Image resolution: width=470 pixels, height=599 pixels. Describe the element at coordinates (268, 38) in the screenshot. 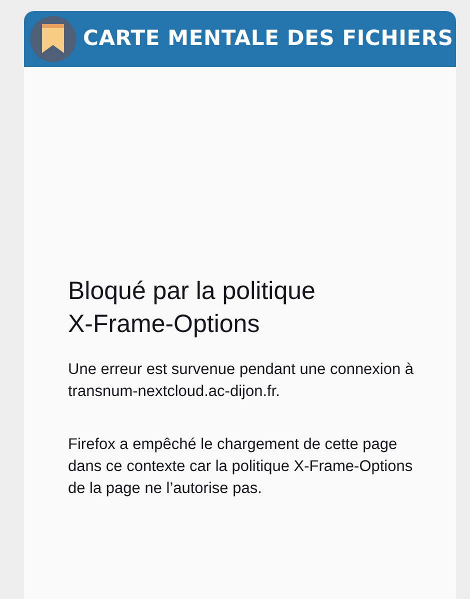

I see `header-title: CARTE MENTALE DES FICHIERS` at that location.